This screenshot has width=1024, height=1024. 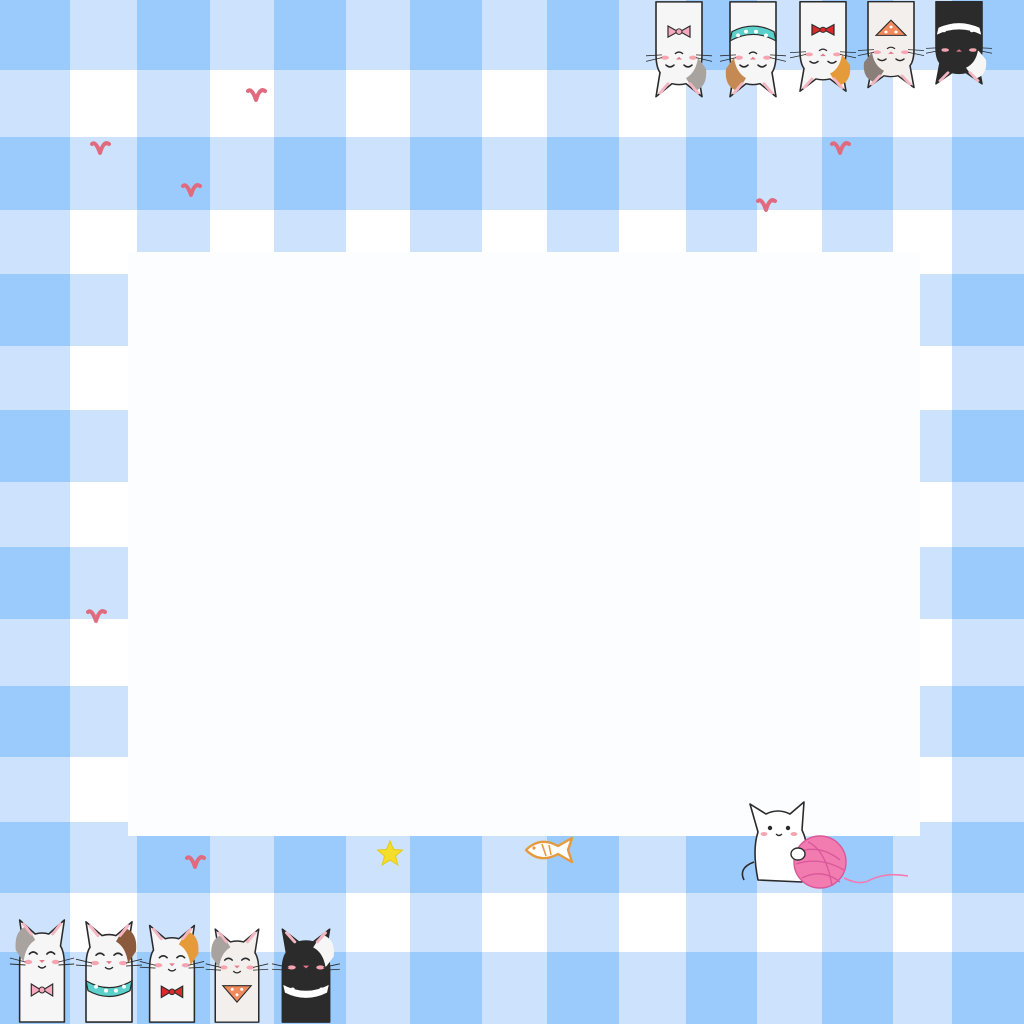 What do you see at coordinates (550, 850) in the screenshot?
I see `fish-icon` at bounding box center [550, 850].